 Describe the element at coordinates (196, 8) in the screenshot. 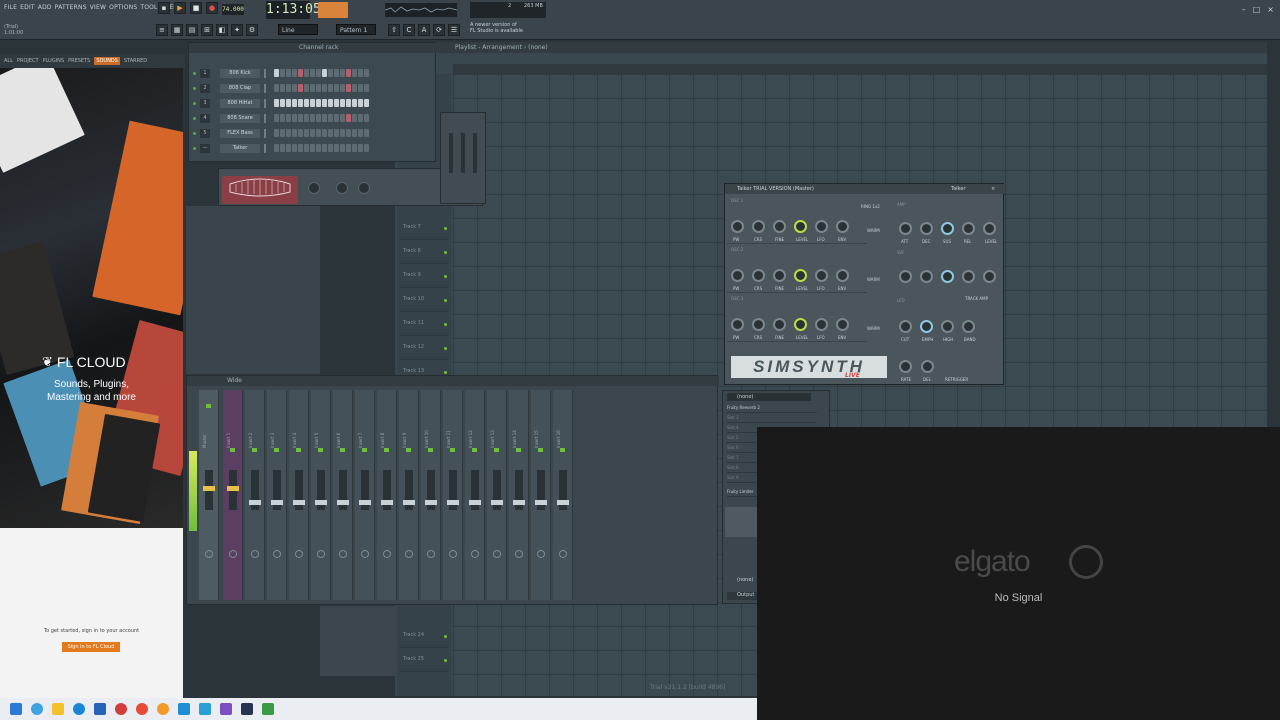

I see `stop-button: ■` at that location.